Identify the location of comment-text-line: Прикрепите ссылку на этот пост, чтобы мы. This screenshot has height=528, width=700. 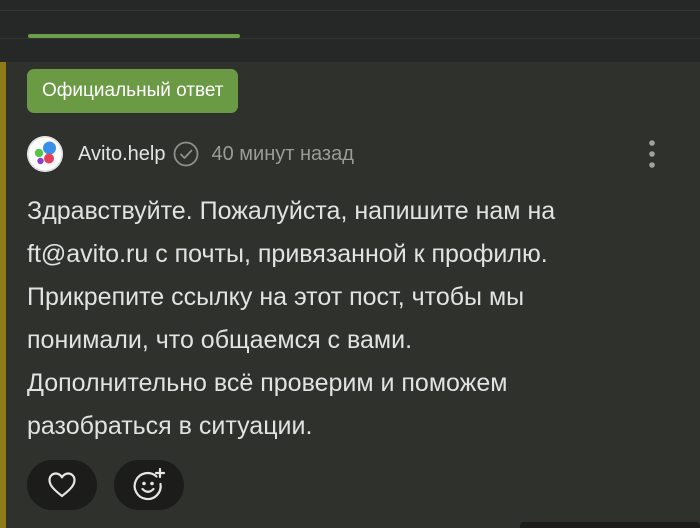
(276, 297).